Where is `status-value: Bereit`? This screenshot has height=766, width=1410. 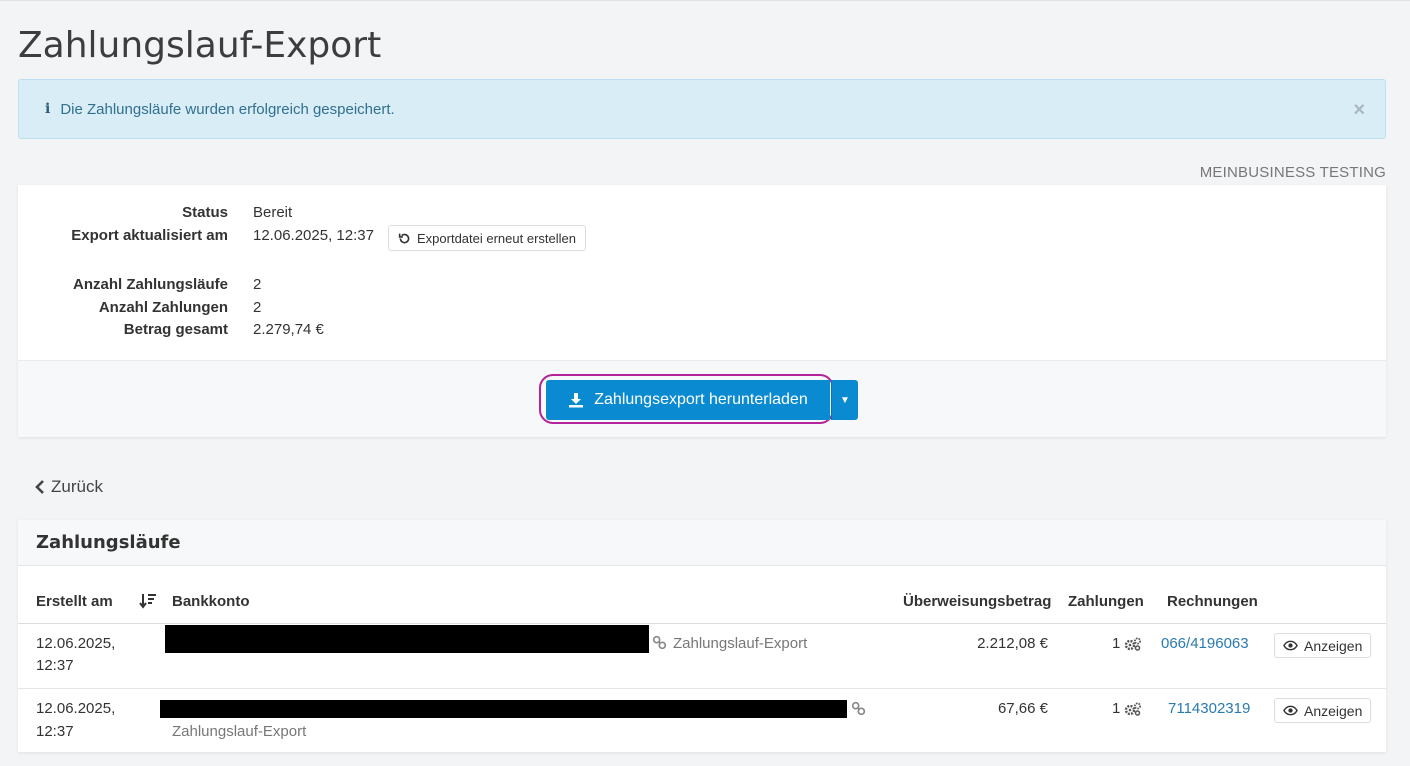
status-value: Bereit is located at coordinates (273, 212).